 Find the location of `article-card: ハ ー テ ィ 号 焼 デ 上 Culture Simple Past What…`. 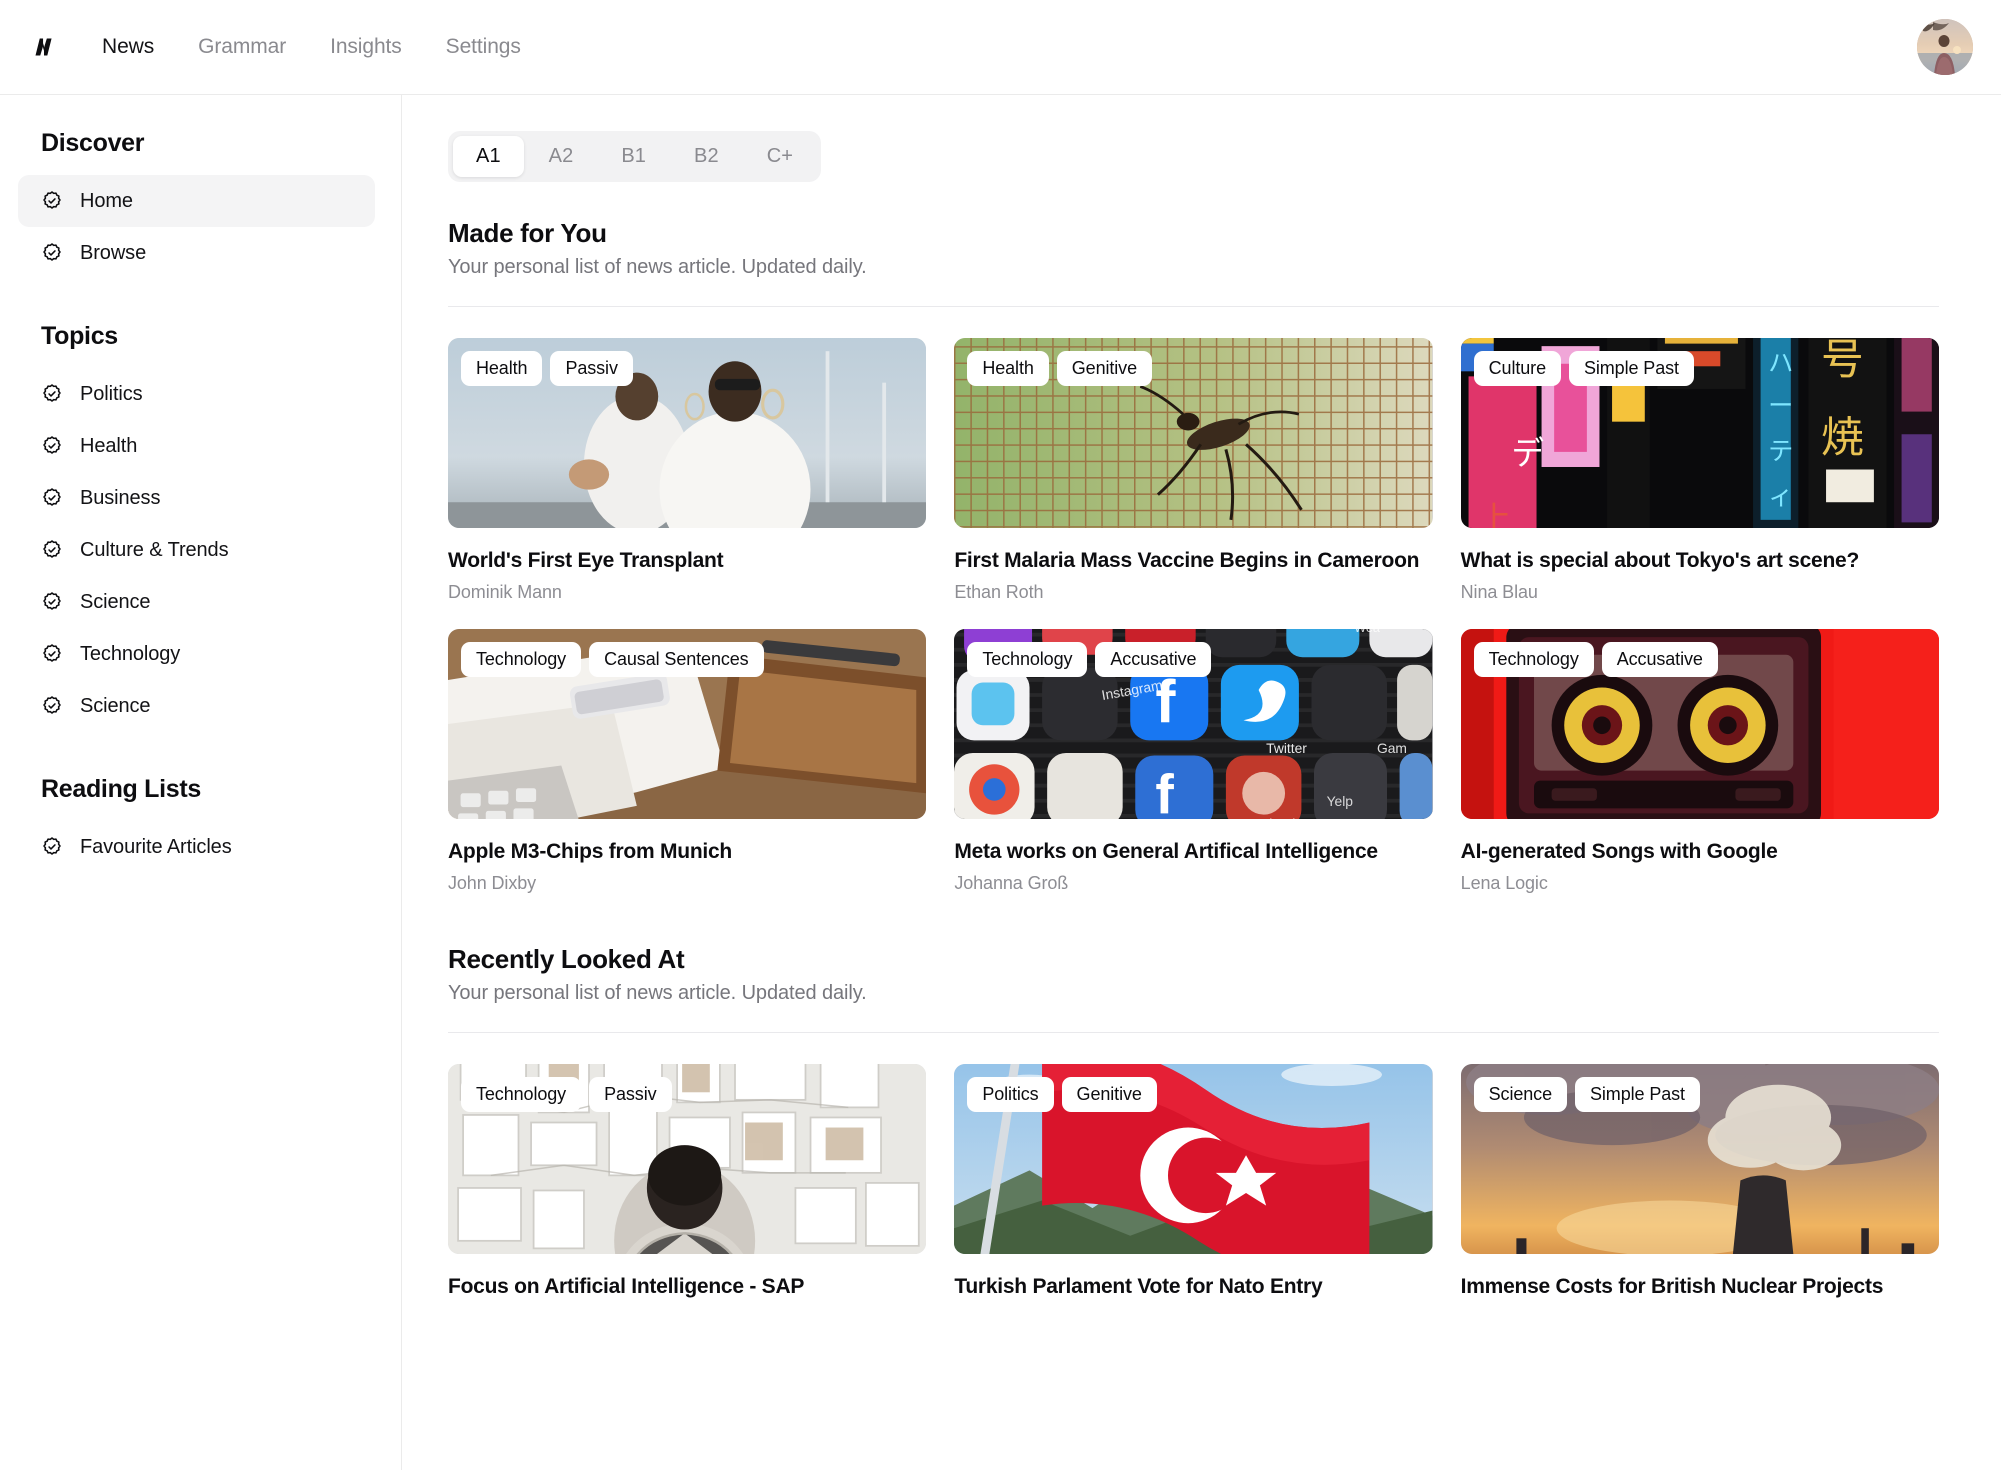

article-card: ハ ー テ ィ 号 焼 デ 上 Culture Simple Past What… is located at coordinates (1699, 470).